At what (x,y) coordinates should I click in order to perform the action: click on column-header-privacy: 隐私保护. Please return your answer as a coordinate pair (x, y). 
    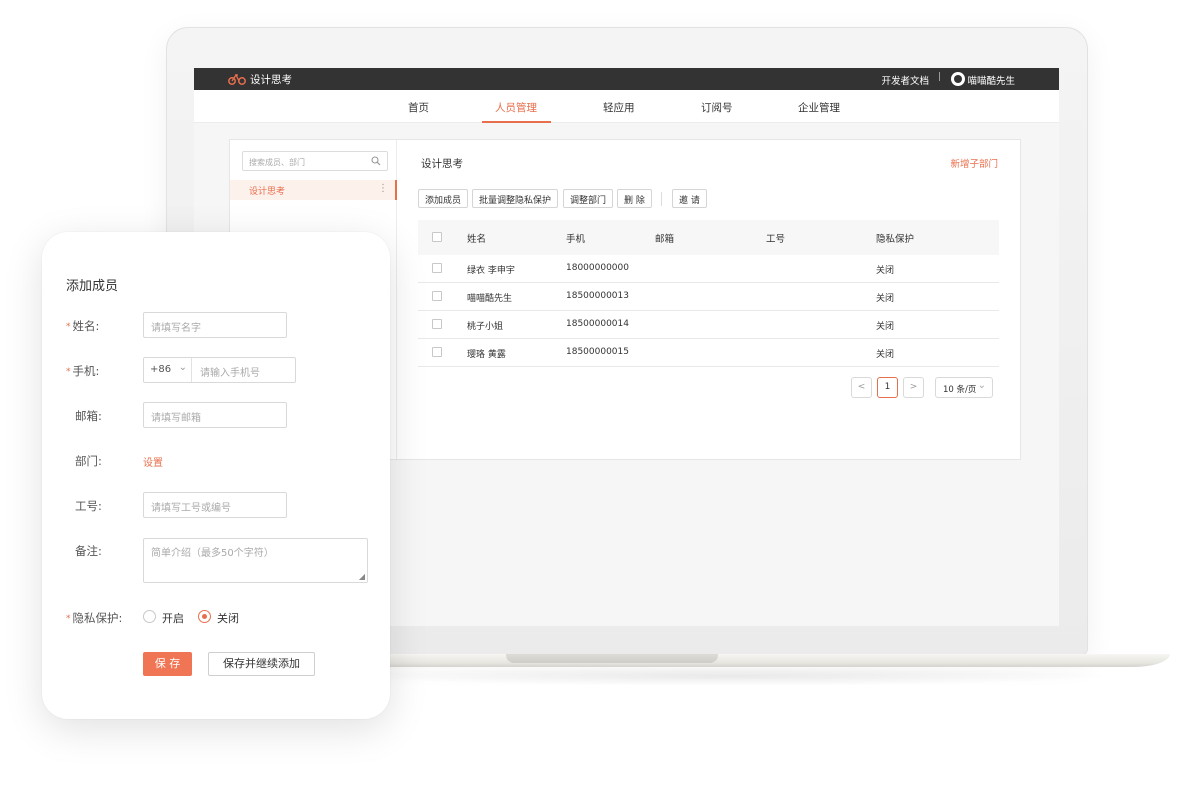
    Looking at the image, I should click on (895, 239).